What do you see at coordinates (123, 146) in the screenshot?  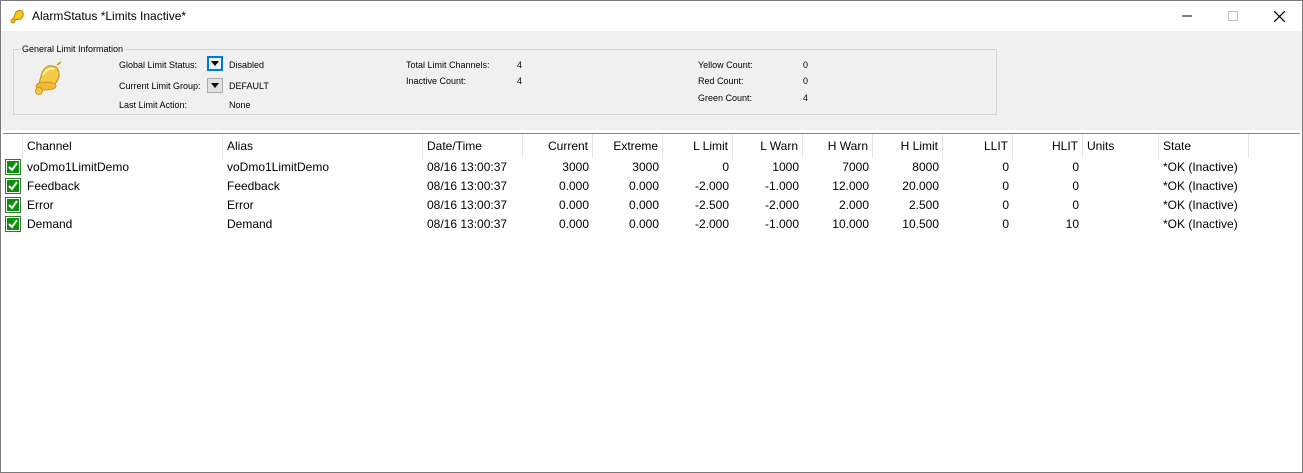 I see `column-header-channel: Channel` at bounding box center [123, 146].